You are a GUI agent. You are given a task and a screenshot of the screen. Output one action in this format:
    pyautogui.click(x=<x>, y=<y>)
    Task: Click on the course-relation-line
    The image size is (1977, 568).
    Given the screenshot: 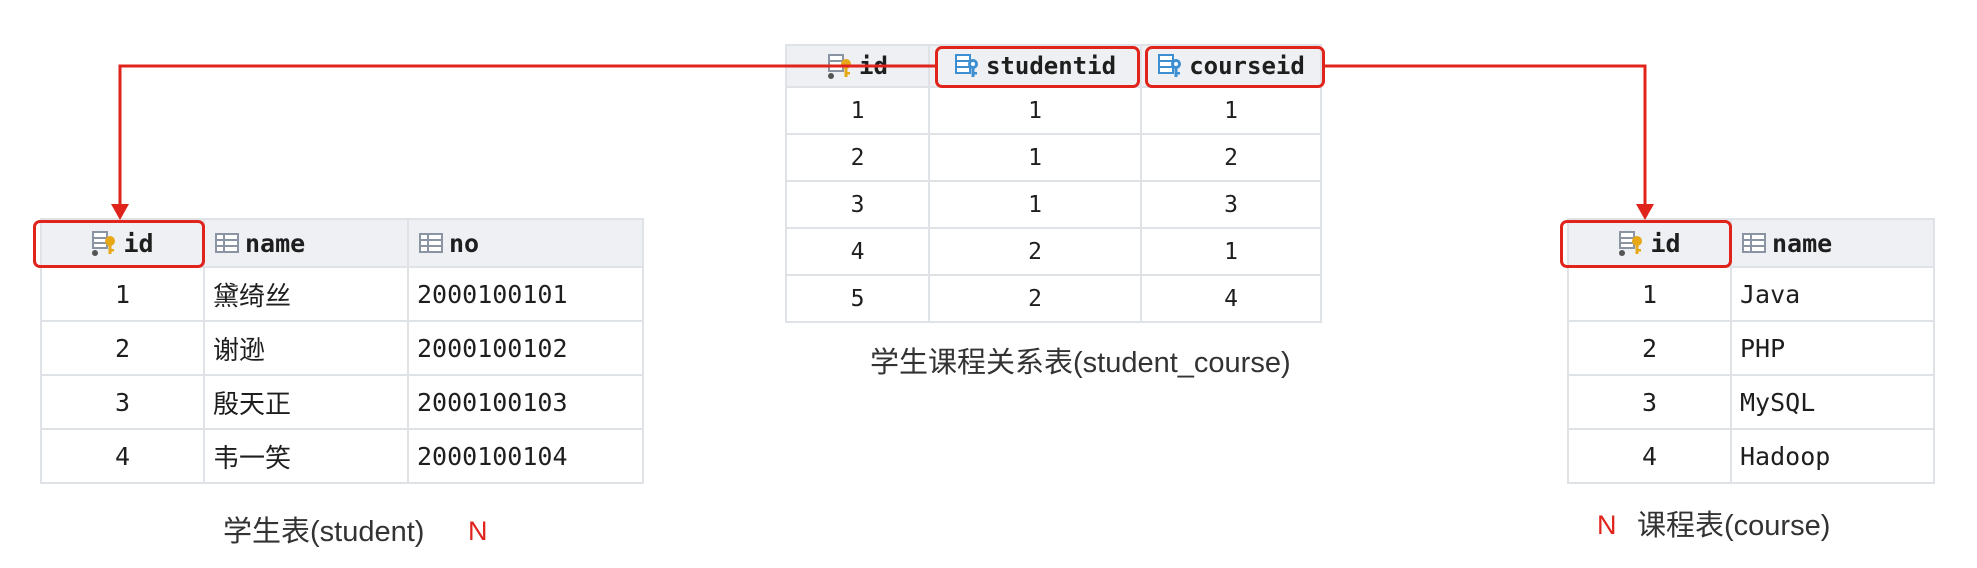 What is the action you would take?
    pyautogui.click(x=1486, y=135)
    